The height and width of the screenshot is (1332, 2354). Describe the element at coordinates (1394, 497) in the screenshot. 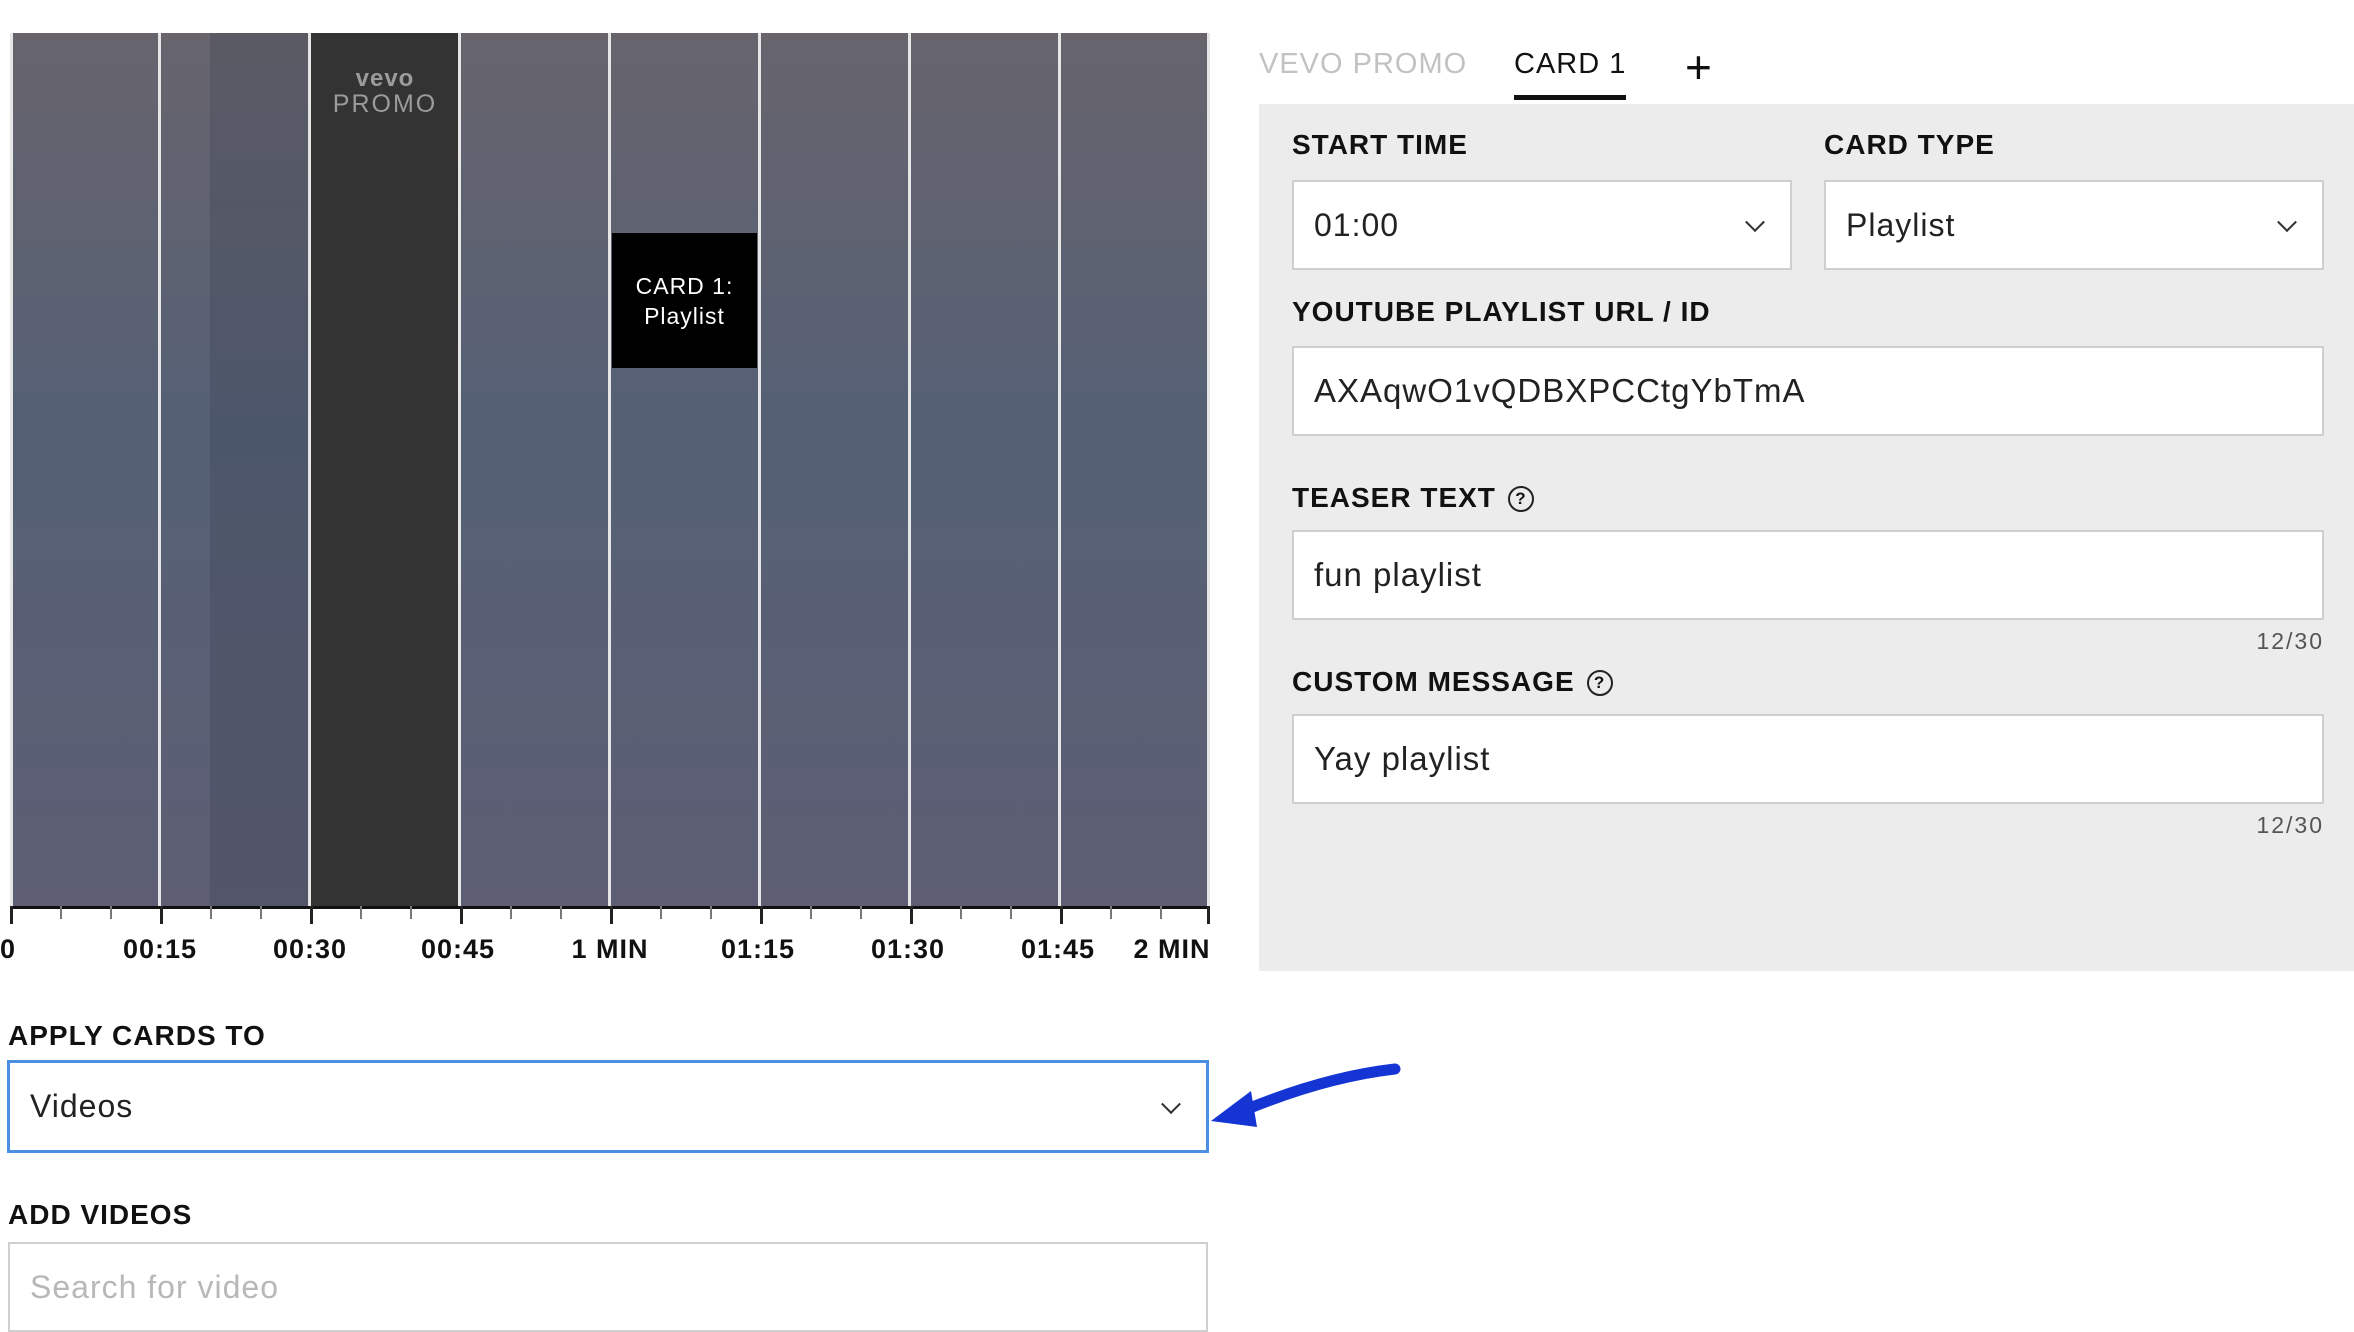

I see `teaser-text-label-text: TEASER TEXT` at that location.